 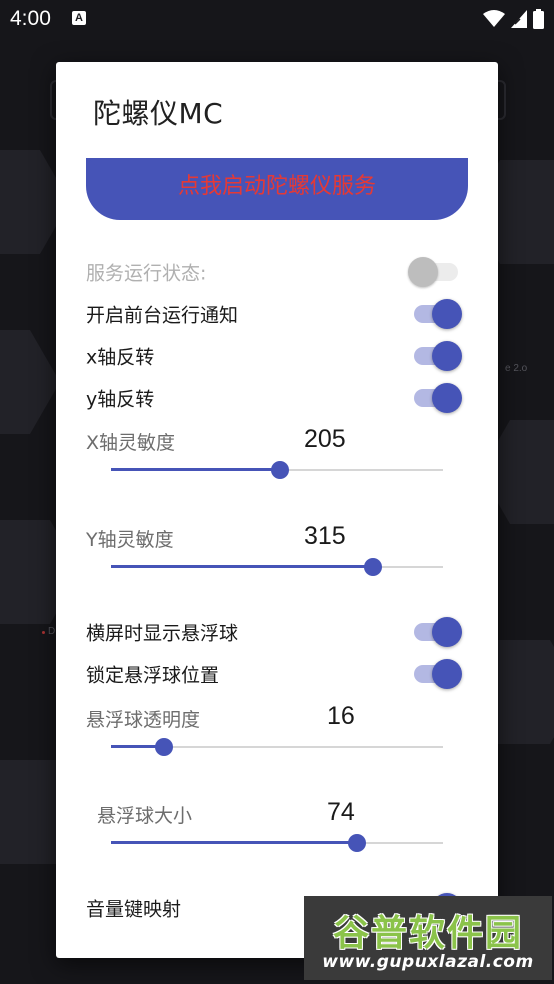 What do you see at coordinates (516, 368) in the screenshot?
I see `background-text-fragment: e 2.o` at bounding box center [516, 368].